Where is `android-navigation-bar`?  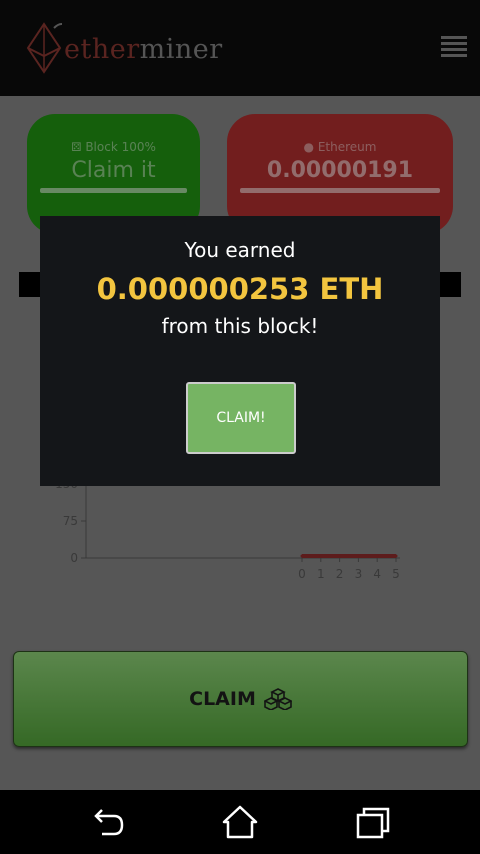 android-navigation-bar is located at coordinates (240, 822).